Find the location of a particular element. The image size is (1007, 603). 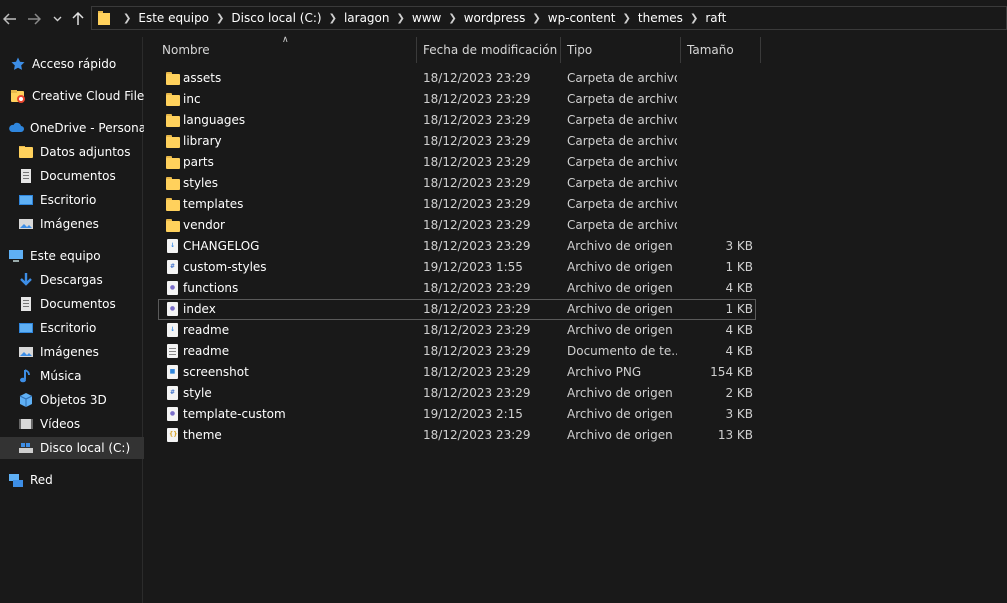

sidebar-item-acceso-rapido: Acceso rápido is located at coordinates (75, 64).